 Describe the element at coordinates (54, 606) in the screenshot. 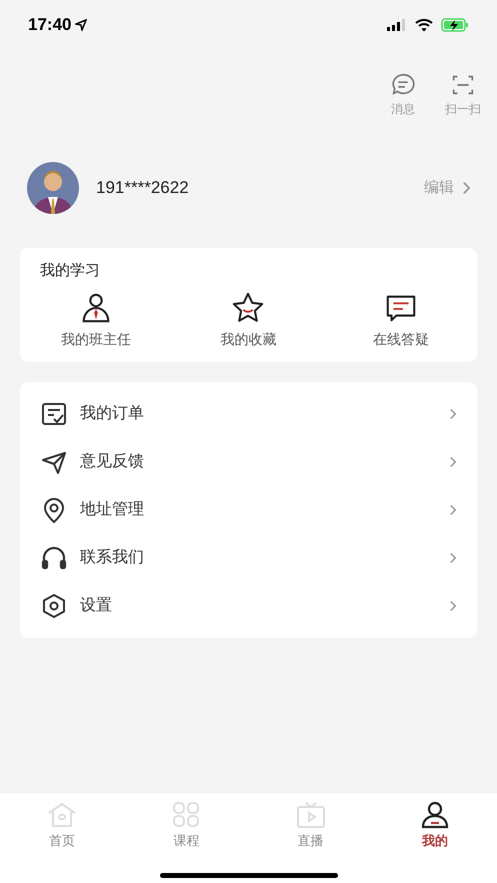

I see `hexagon-gear-icon` at that location.